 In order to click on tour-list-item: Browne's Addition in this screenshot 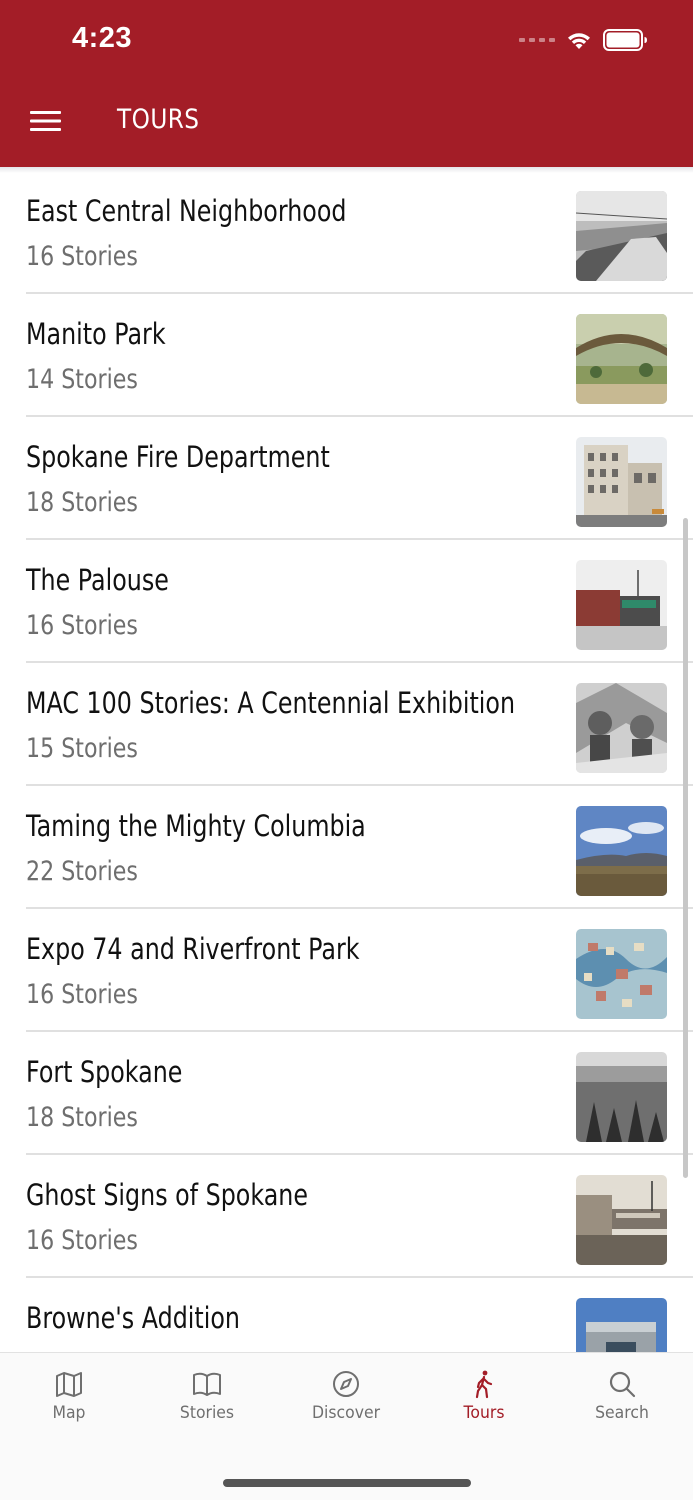, I will do `click(359, 1315)`.